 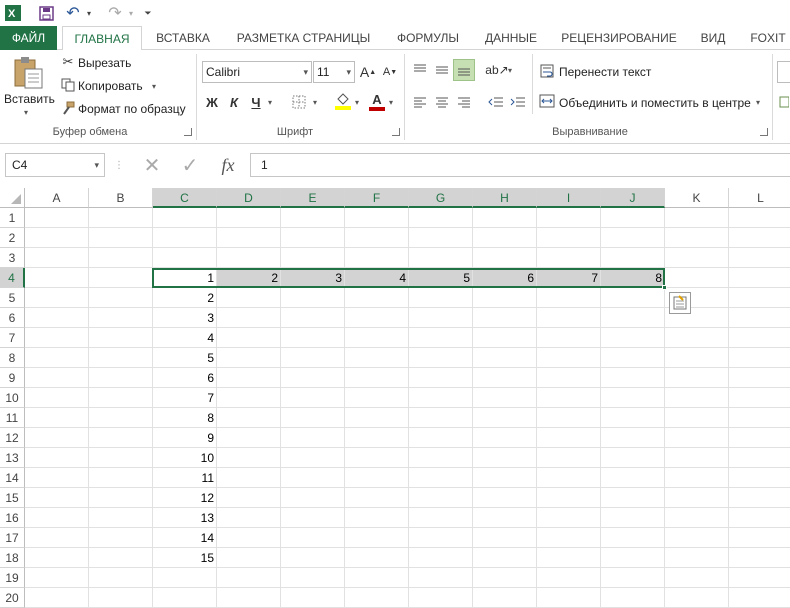 I want to click on cell-h11, so click(x=505, y=418).